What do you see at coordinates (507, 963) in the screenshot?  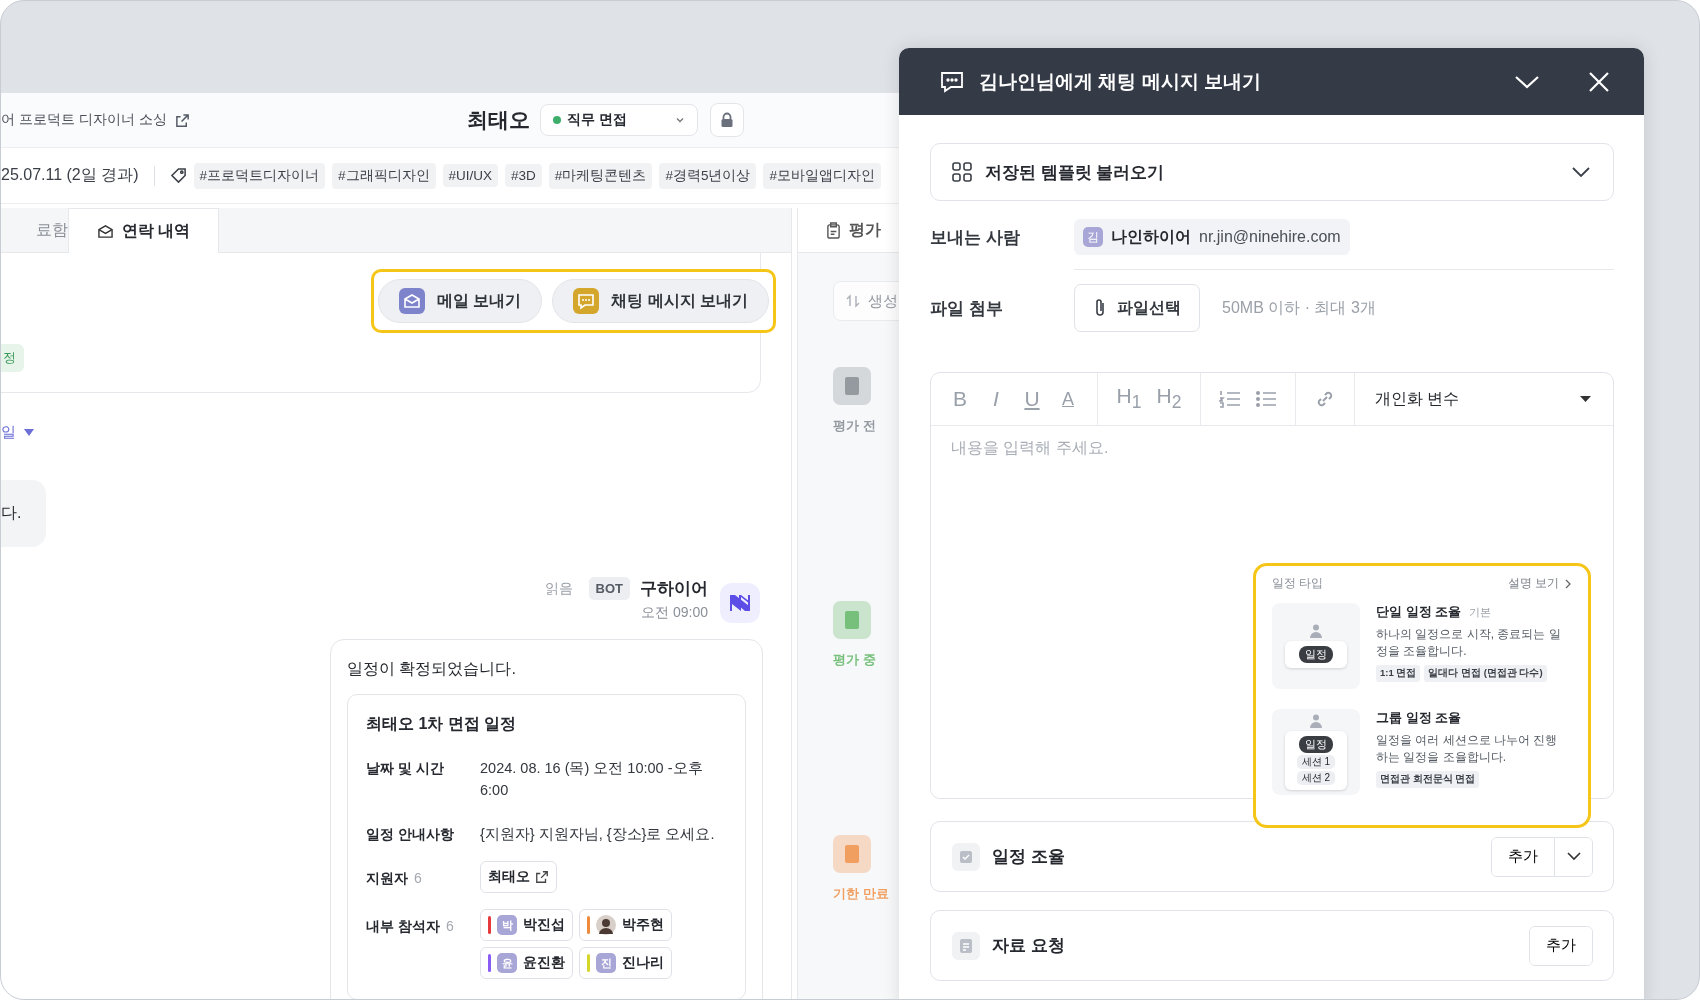 I see `initial-avatar: 윤` at bounding box center [507, 963].